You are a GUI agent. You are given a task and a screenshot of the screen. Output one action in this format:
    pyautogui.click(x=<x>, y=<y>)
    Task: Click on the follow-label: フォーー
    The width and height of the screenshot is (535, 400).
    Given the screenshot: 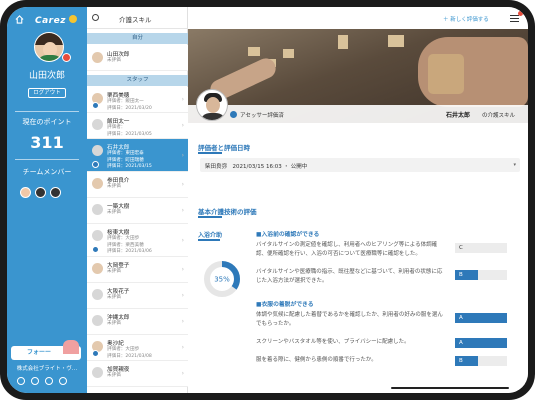 What is the action you would take?
    pyautogui.click(x=39, y=352)
    